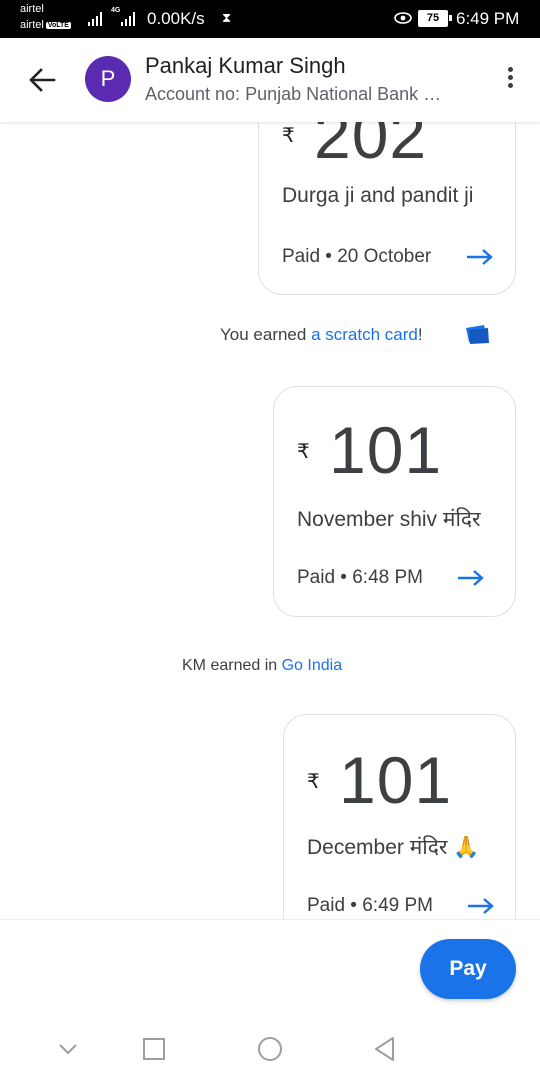 The width and height of the screenshot is (540, 1080). I want to click on go-india-link: Go India, so click(312, 665).